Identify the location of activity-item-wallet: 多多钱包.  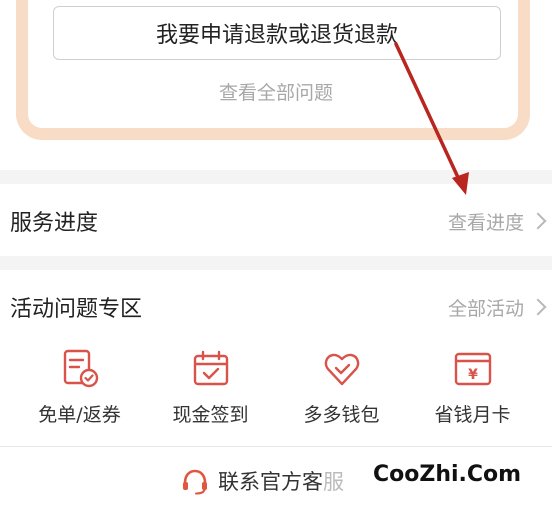
(342, 393).